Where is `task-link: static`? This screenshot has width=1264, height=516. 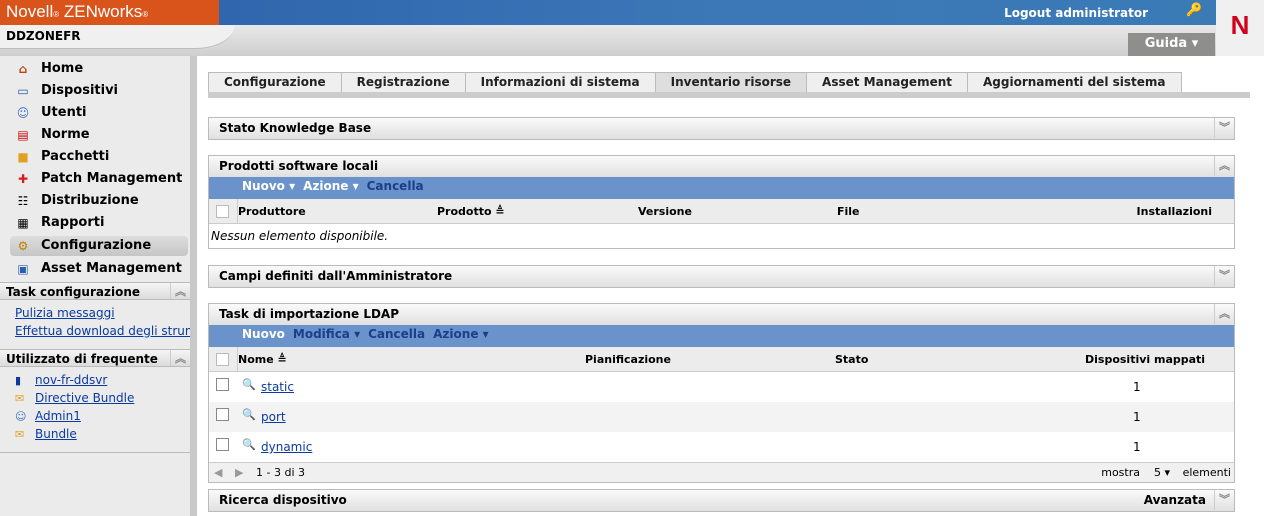 task-link: static is located at coordinates (277, 387).